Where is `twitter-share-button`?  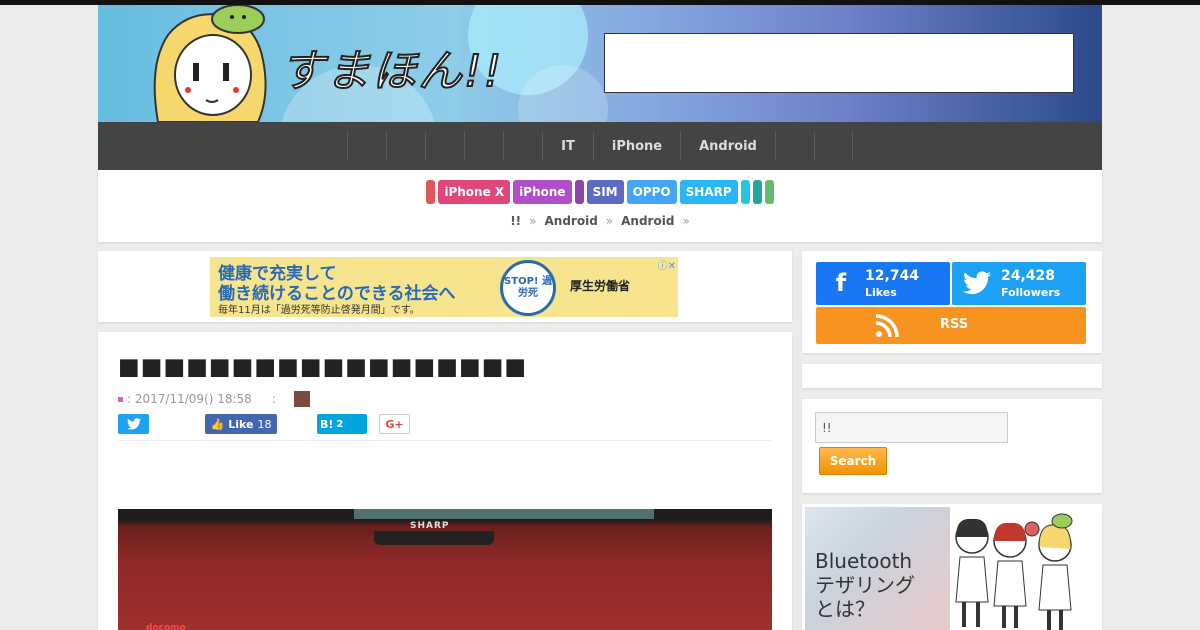 twitter-share-button is located at coordinates (133, 424).